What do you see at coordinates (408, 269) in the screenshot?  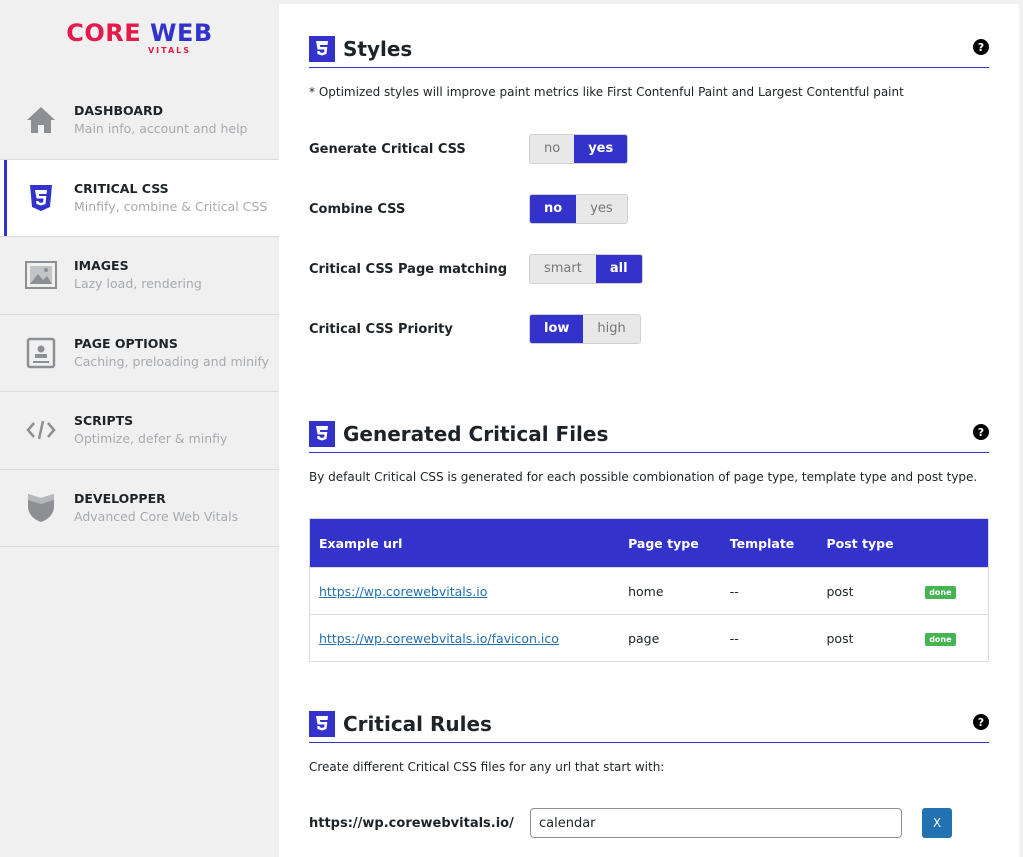 I see `option-label: Critical CSS Page matching` at bounding box center [408, 269].